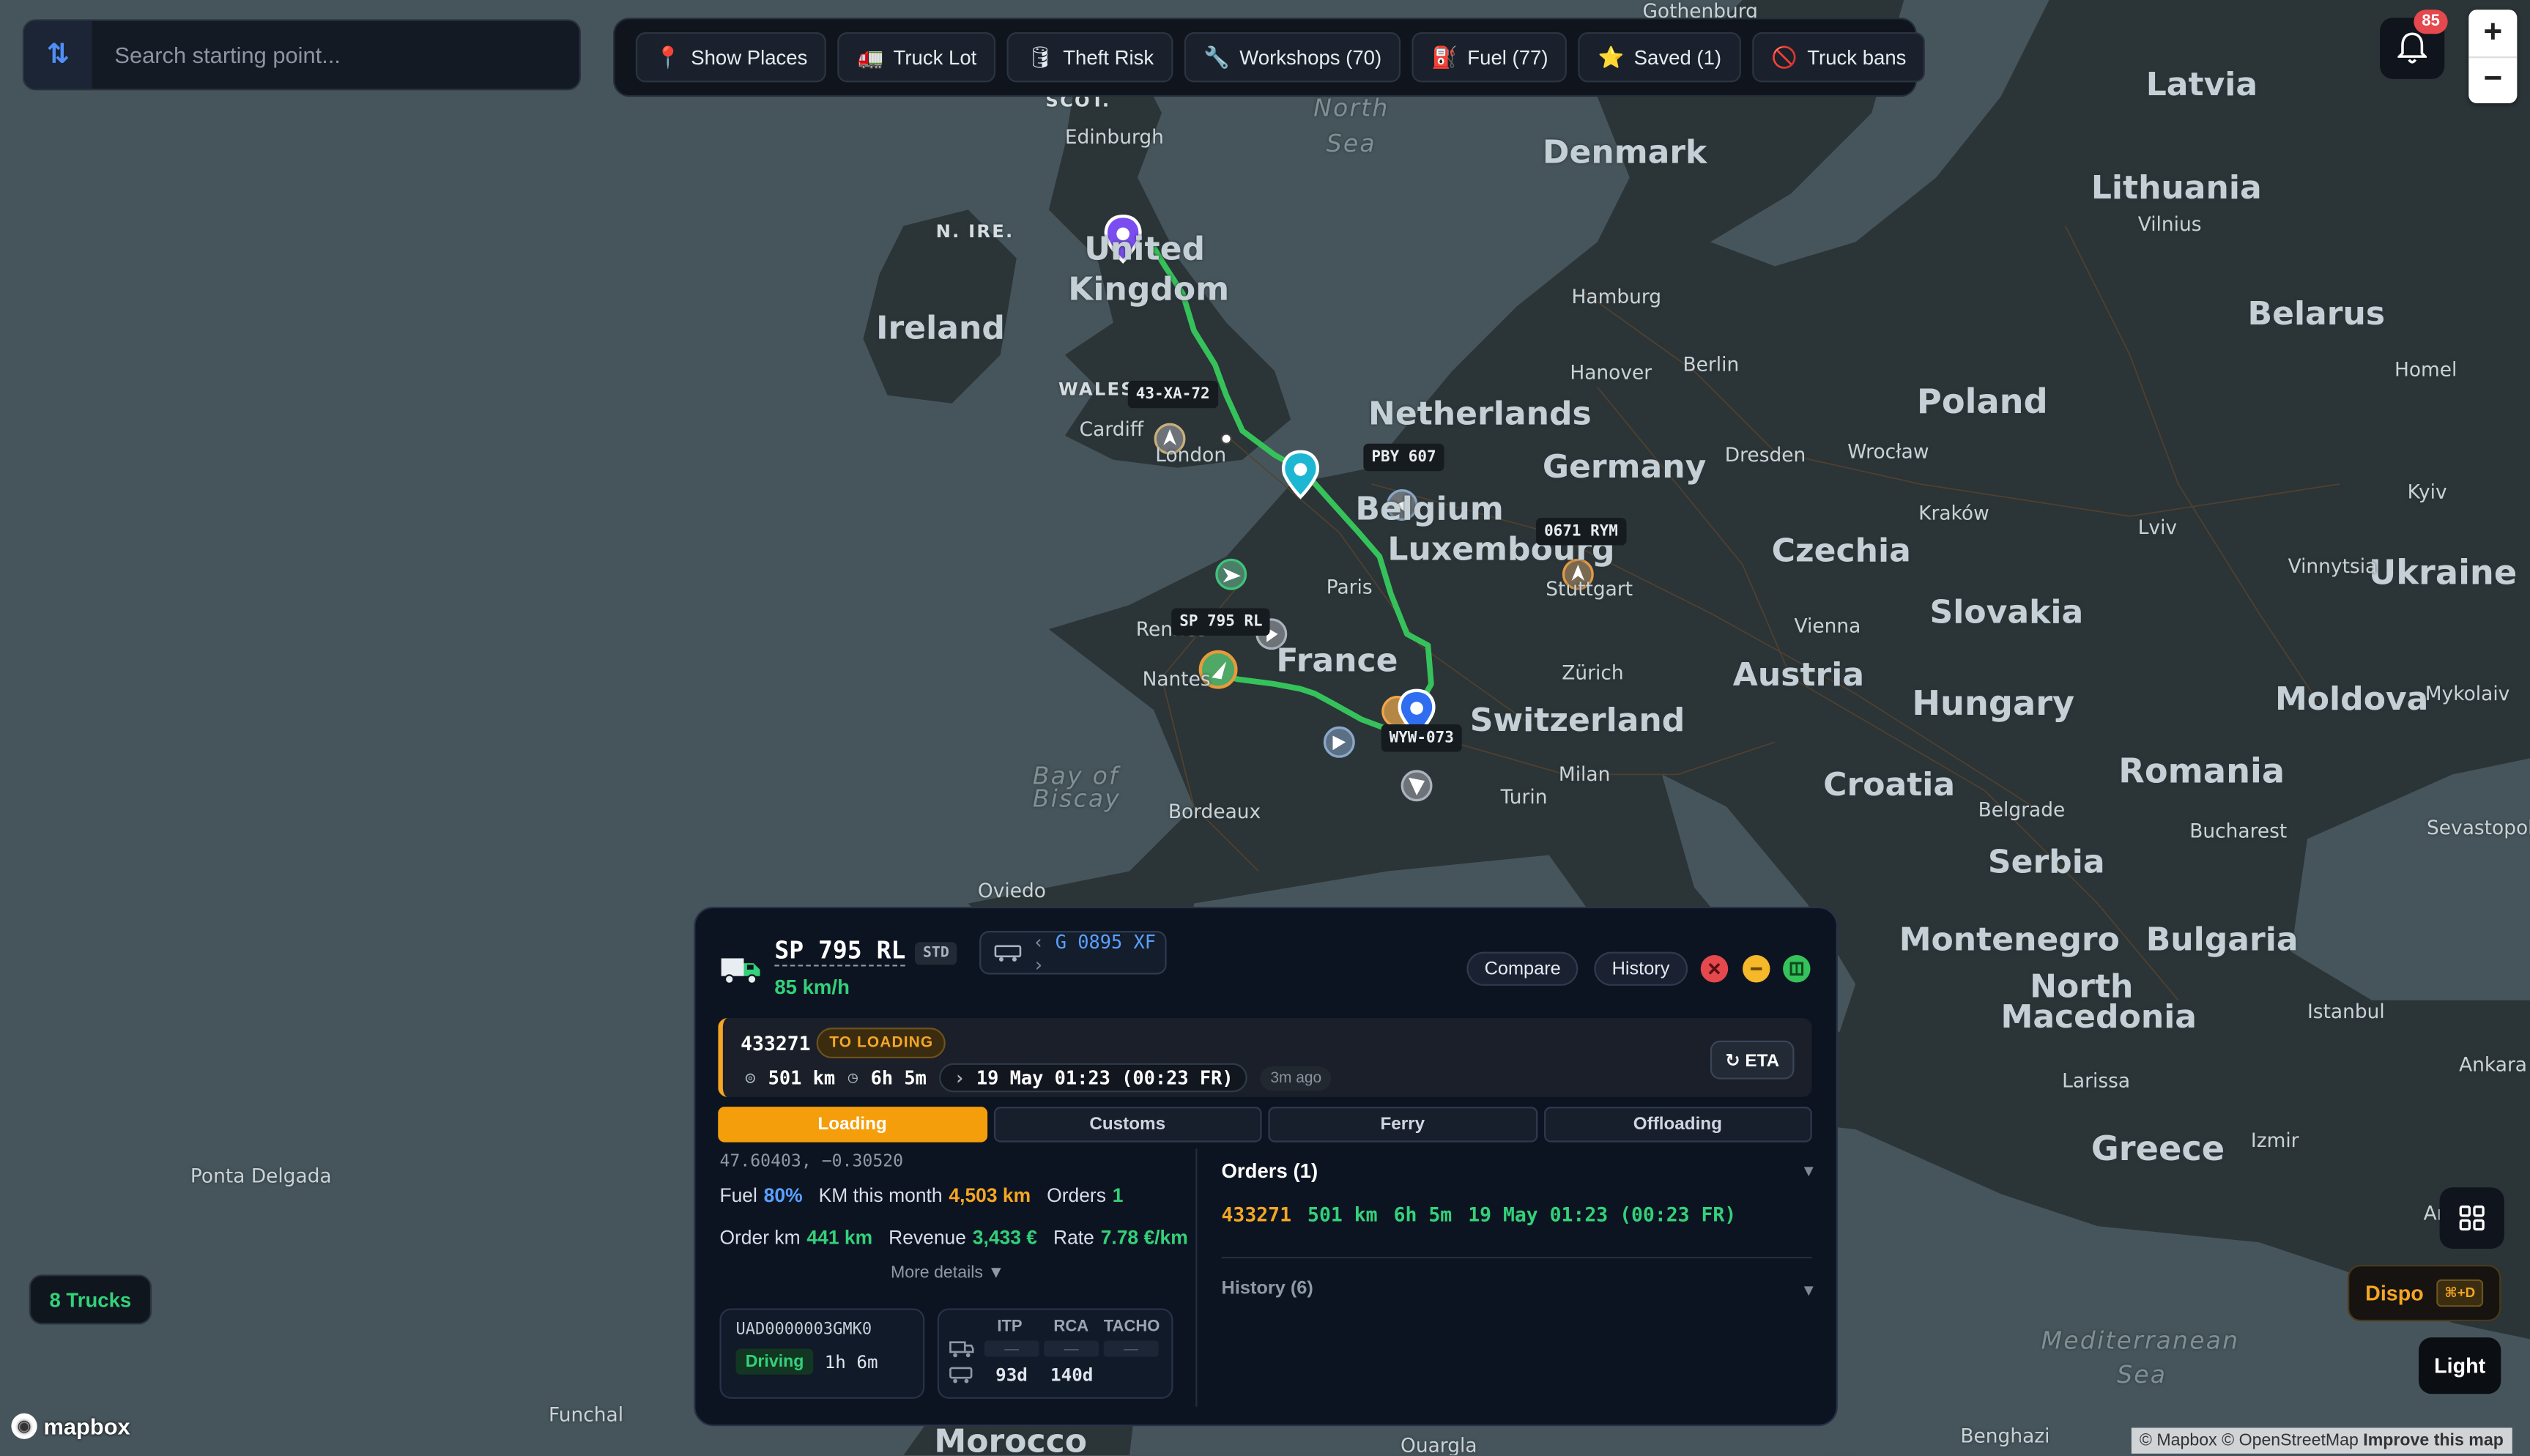  I want to click on zoom-out-button: −, so click(2493, 79).